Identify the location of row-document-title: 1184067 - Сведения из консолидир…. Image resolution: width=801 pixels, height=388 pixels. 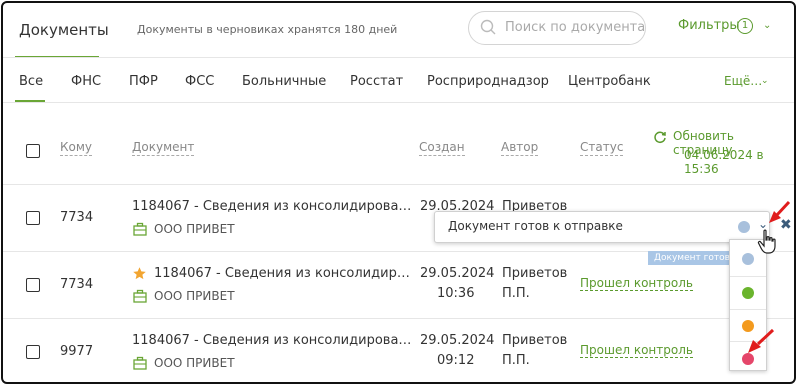
(282, 273).